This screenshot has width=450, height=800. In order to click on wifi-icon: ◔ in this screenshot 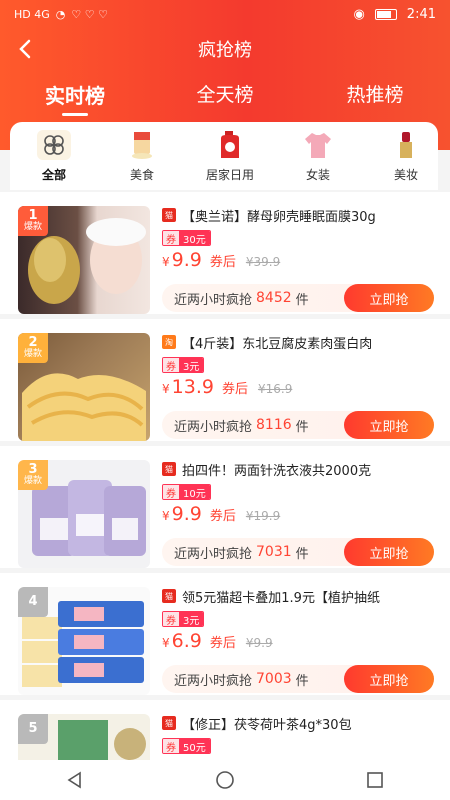, I will do `click(60, 14)`.